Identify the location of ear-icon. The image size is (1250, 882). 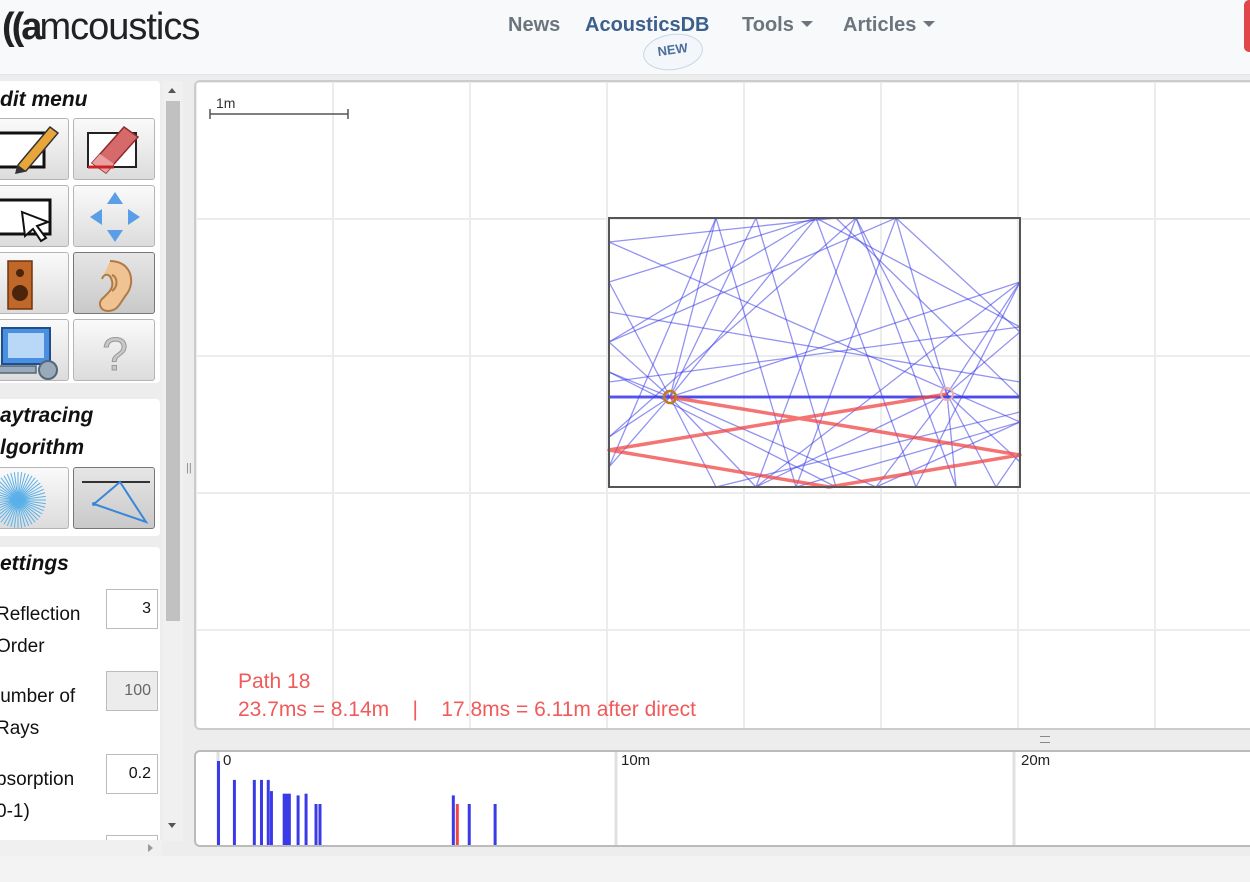
(116, 286).